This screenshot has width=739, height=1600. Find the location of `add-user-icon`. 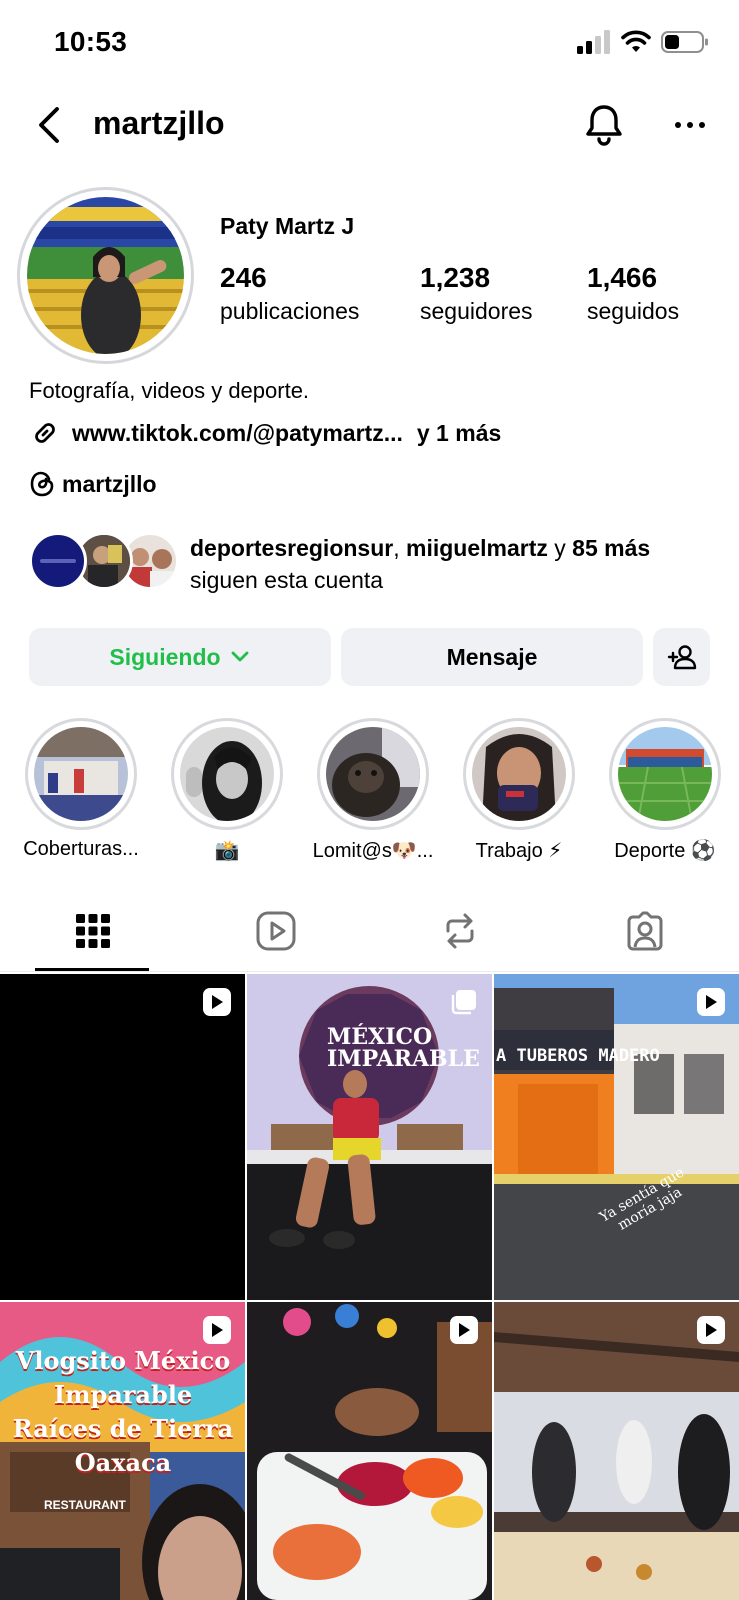

add-user-icon is located at coordinates (681, 657).